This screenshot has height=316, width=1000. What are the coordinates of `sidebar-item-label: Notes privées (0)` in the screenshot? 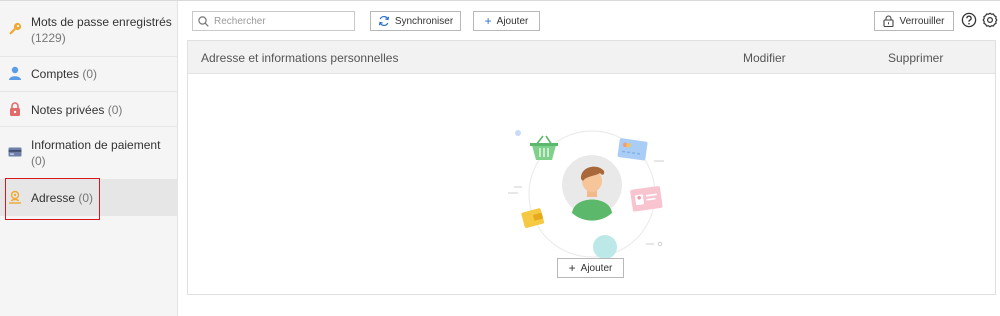 It's located at (77, 110).